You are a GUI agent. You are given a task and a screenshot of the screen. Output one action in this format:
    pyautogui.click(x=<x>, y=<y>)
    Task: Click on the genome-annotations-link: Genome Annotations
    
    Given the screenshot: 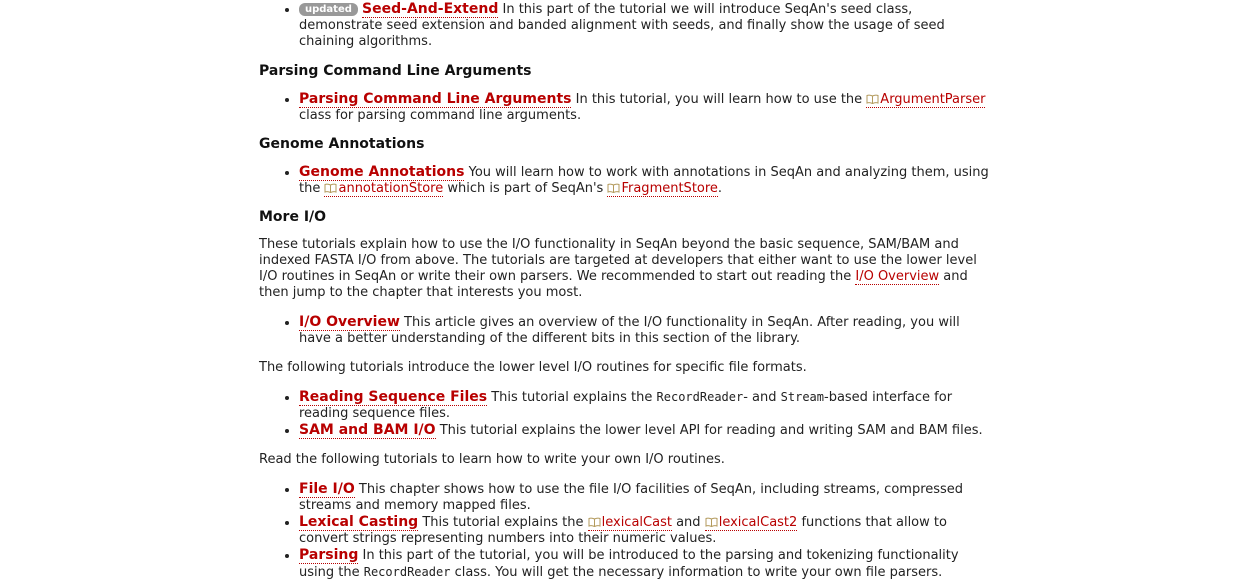 What is the action you would take?
    pyautogui.click(x=382, y=172)
    